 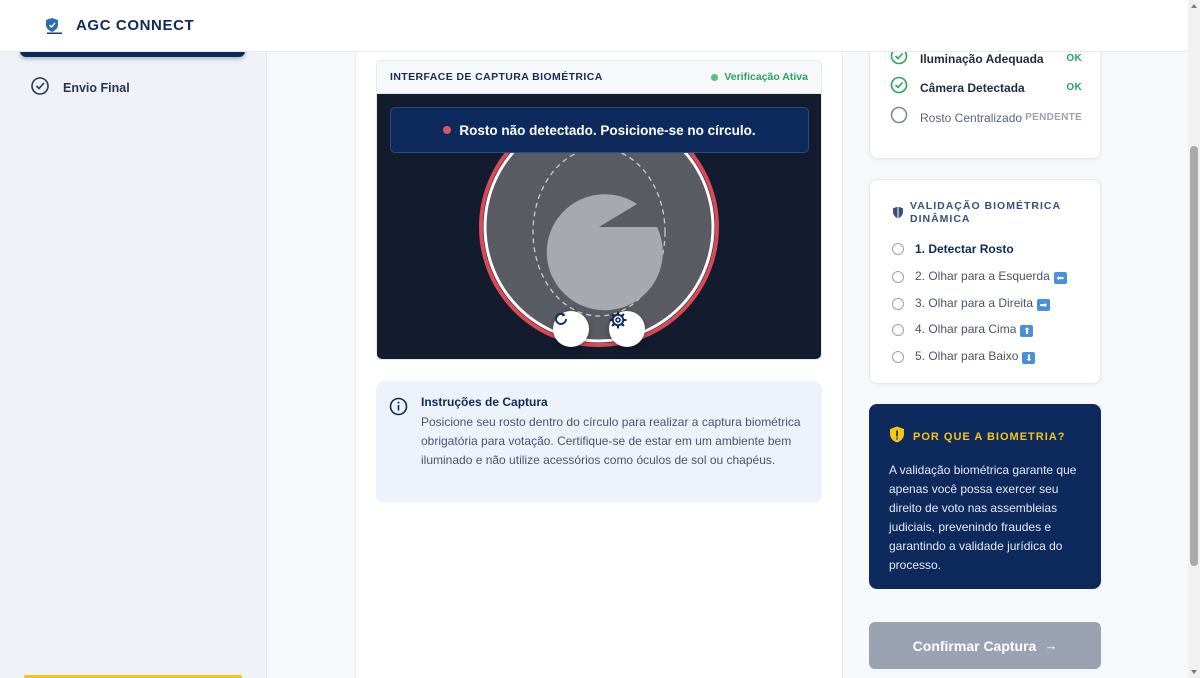 I want to click on validation-step-left: 2. Olhar para a Esquerda ⬅, so click(x=979, y=276).